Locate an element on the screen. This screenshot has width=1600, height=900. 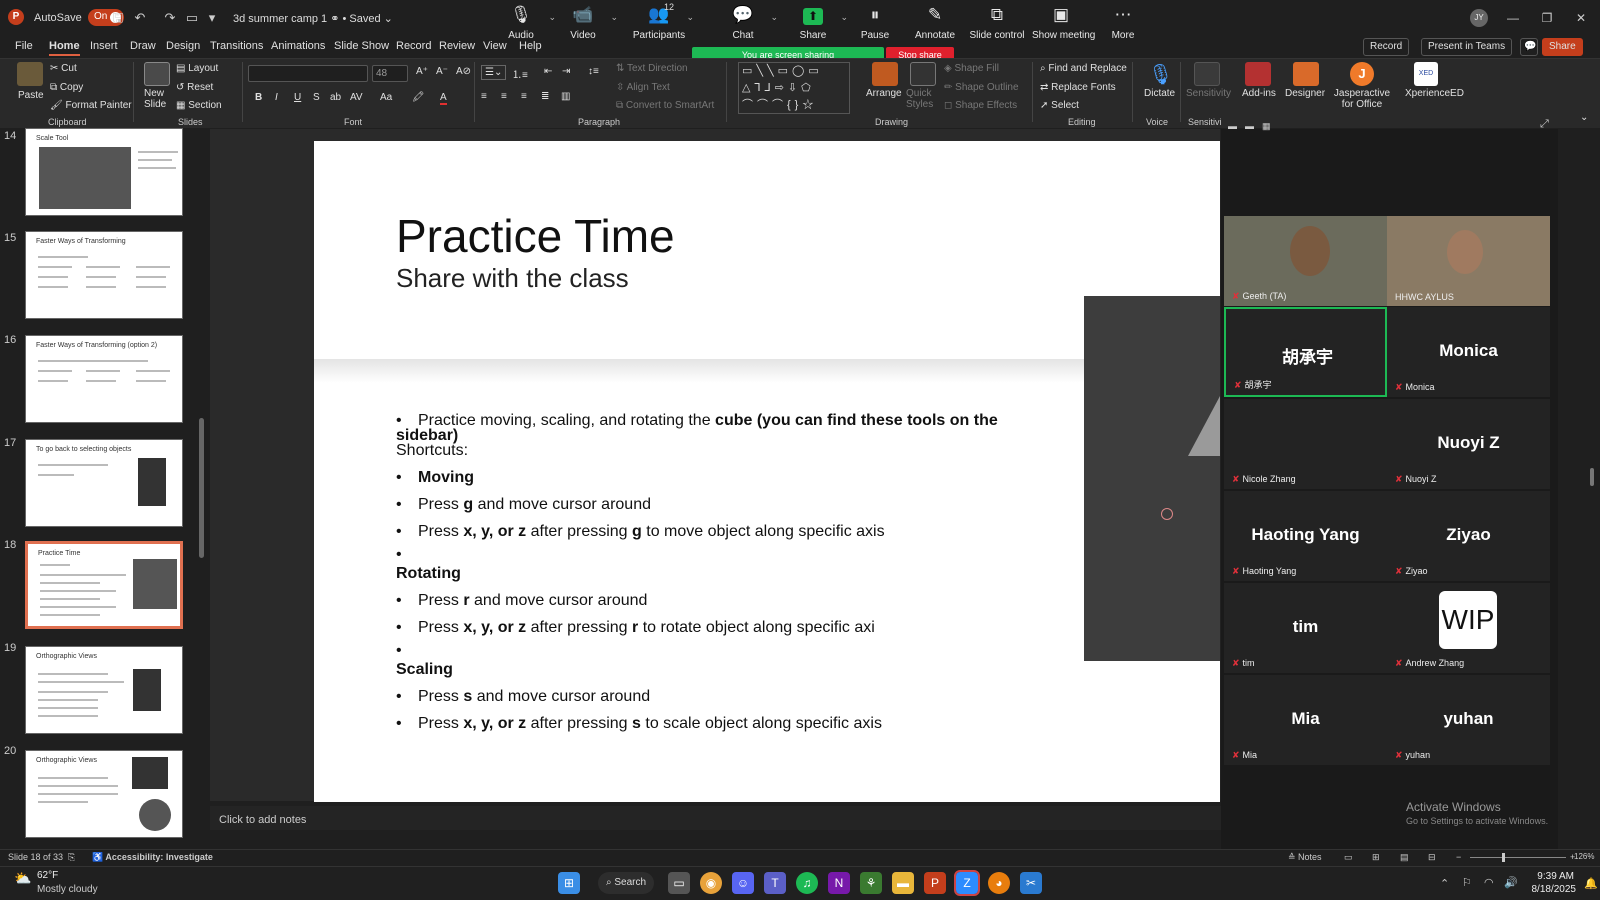
microphone-icon: 🎙 is located at coordinates (1160, 74).